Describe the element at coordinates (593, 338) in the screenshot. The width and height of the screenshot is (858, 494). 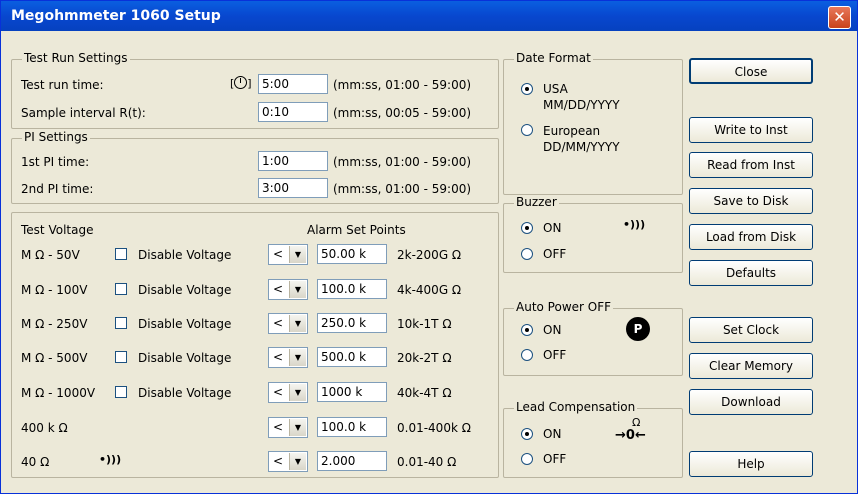
I see `auto-power-off-group: Auto Power OFF` at that location.